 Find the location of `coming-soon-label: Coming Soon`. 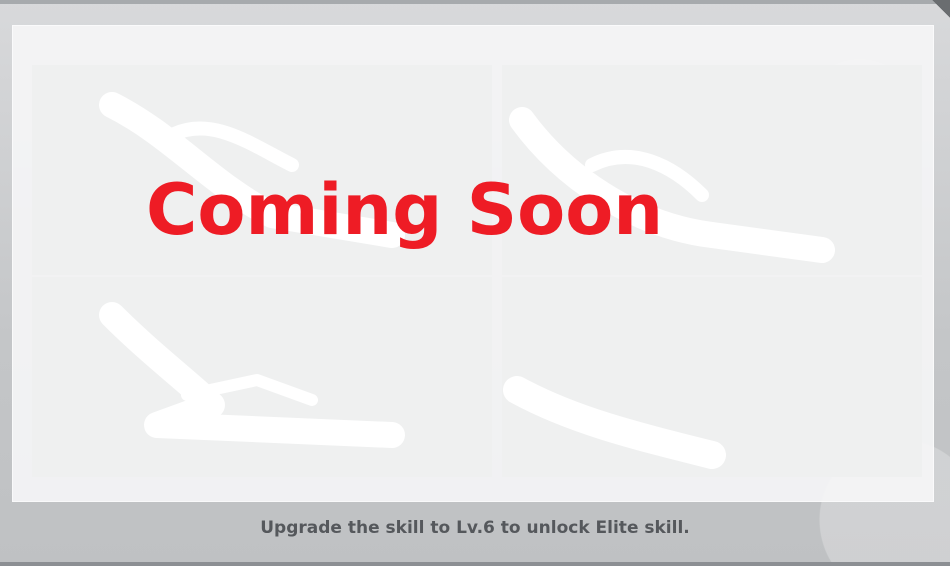

coming-soon-label: Coming Soon is located at coordinates (405, 210).